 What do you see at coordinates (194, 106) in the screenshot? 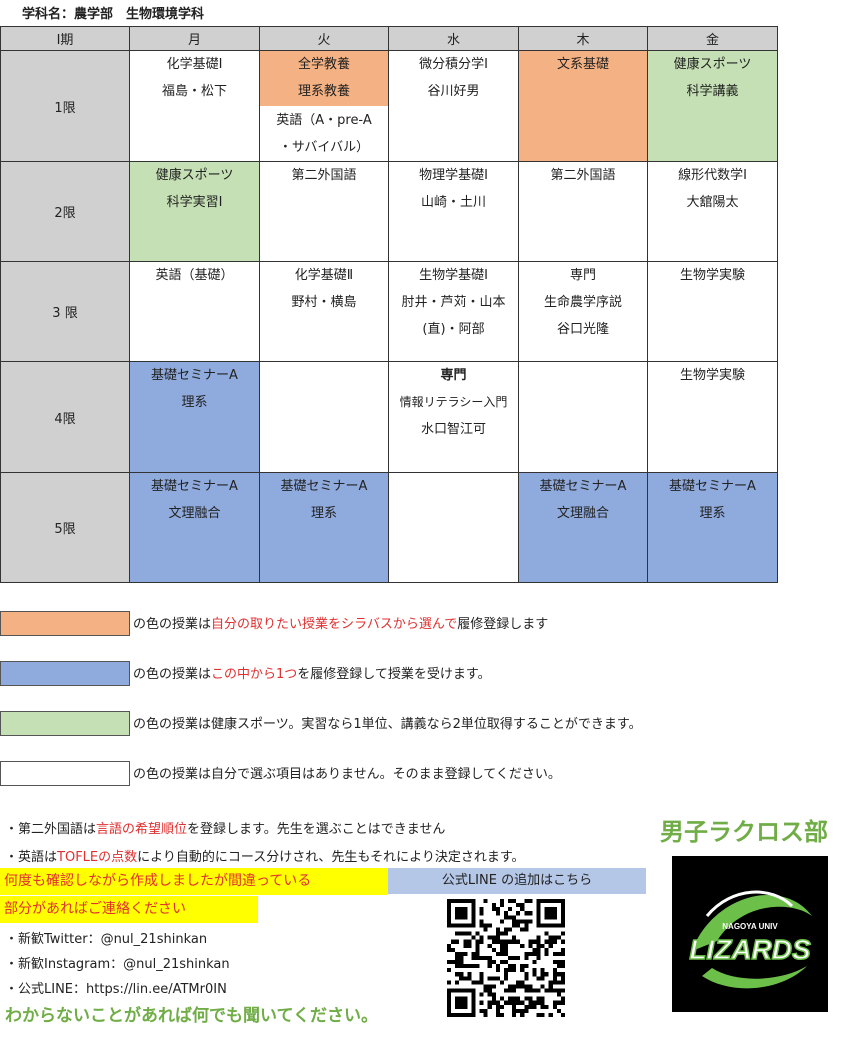
I see `cell-p1-mon: 化学基礎Ⅰ 福島・松下` at bounding box center [194, 106].